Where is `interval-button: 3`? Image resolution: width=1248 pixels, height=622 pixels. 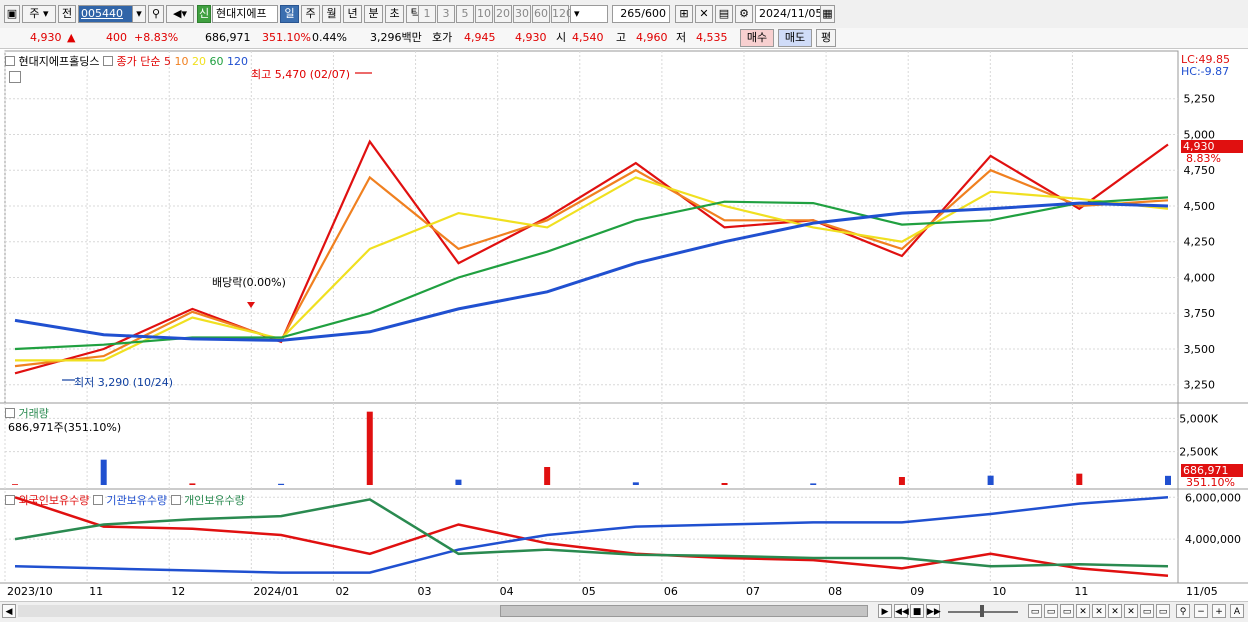 interval-button: 3 is located at coordinates (446, 14).